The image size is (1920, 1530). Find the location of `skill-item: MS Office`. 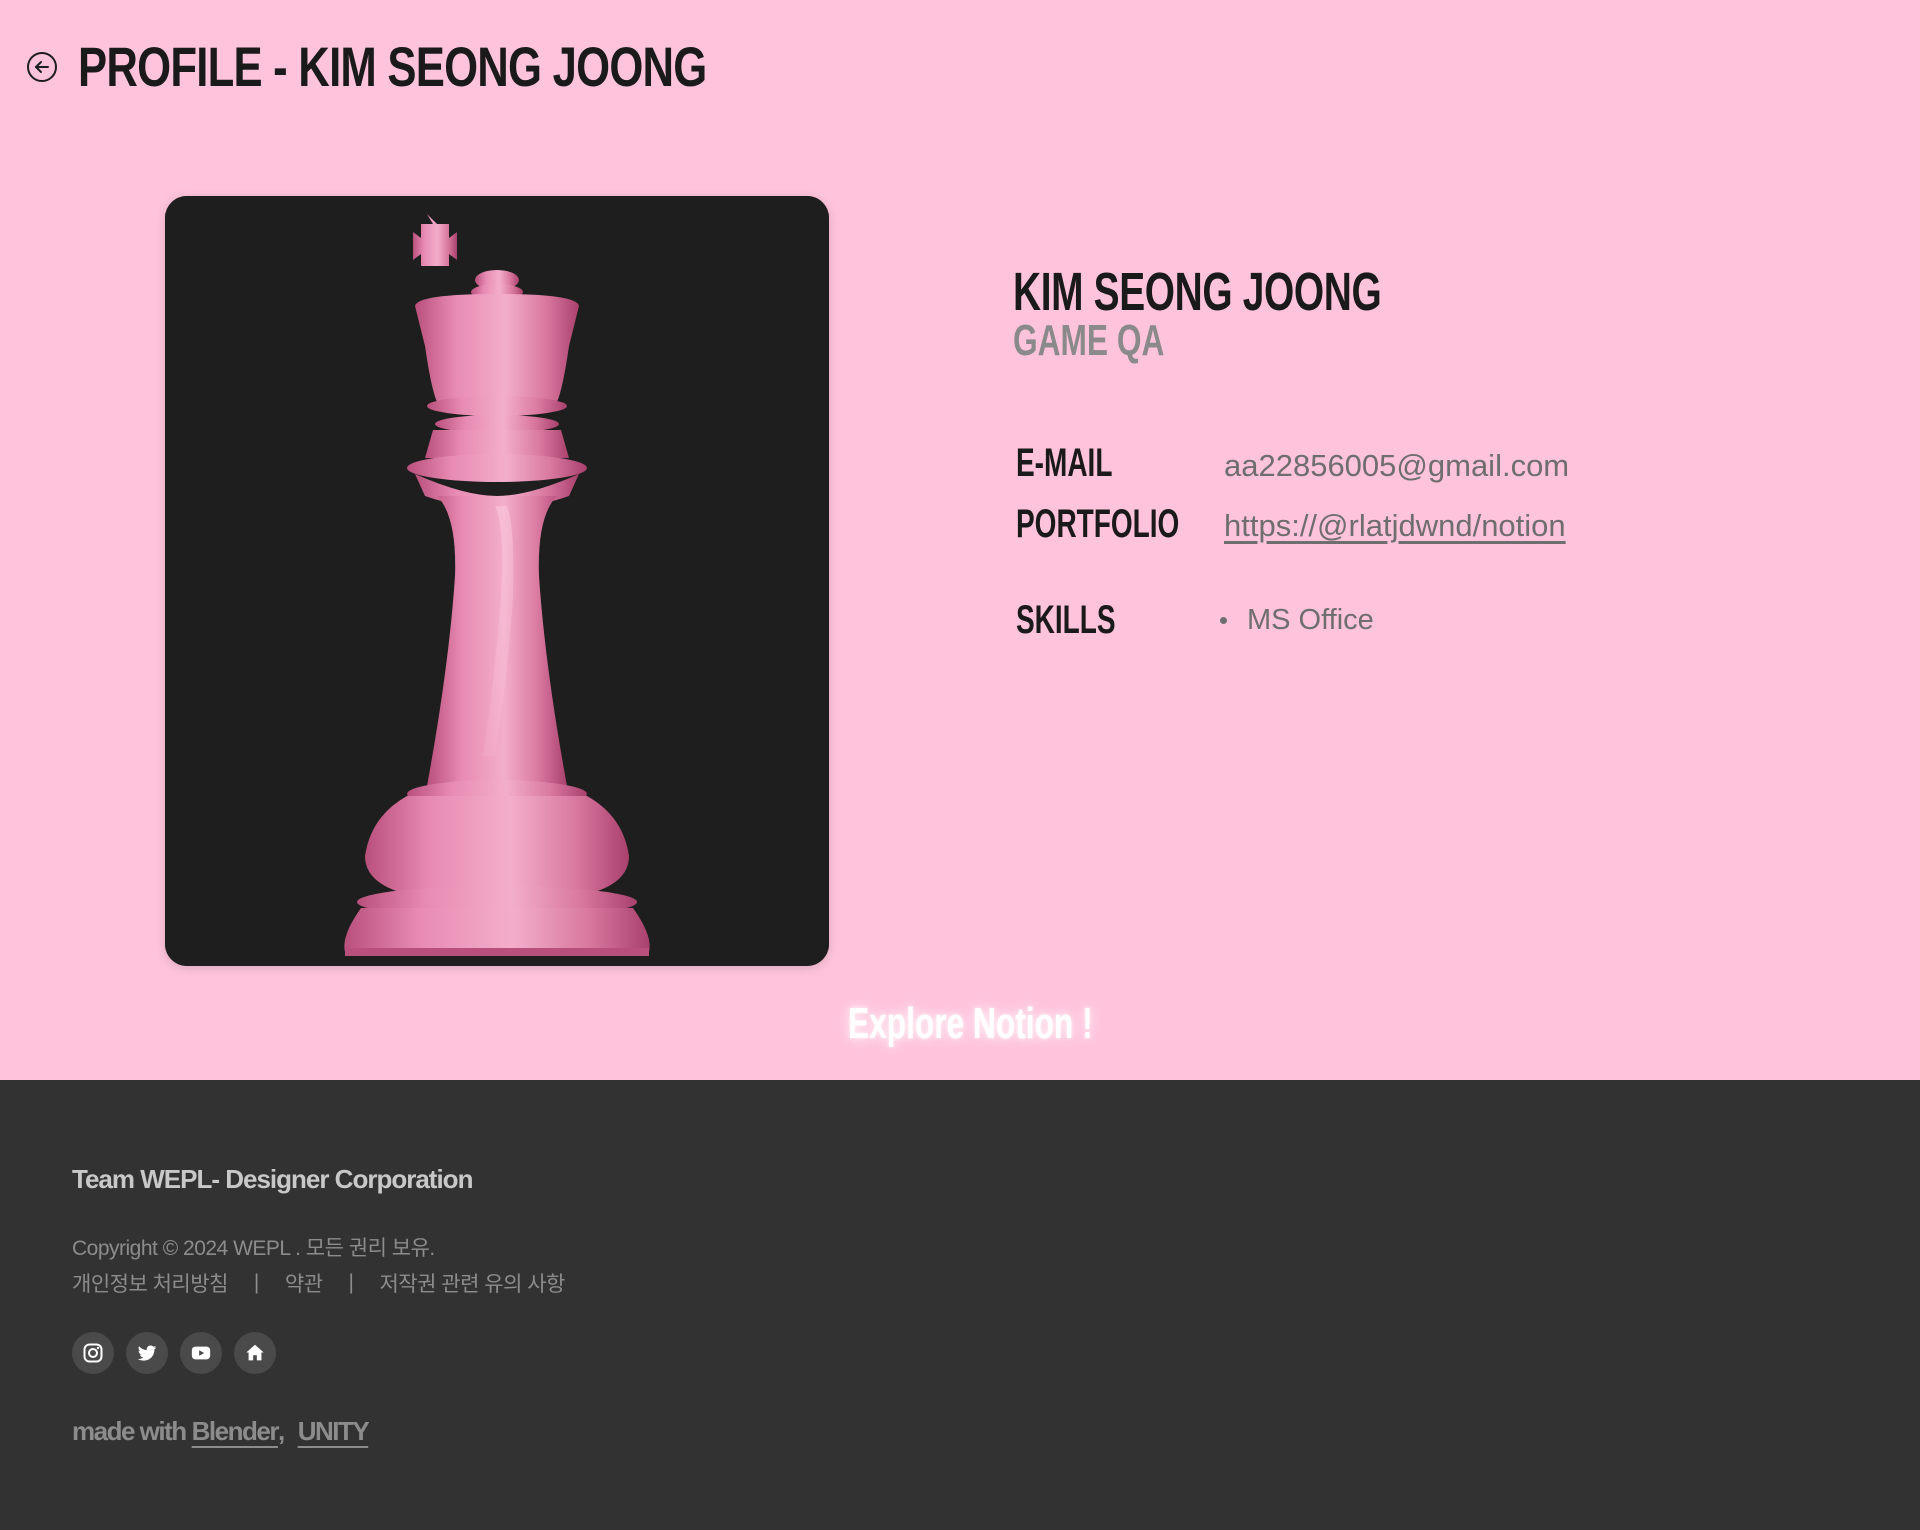

skill-item: MS Office is located at coordinates (1297, 620).